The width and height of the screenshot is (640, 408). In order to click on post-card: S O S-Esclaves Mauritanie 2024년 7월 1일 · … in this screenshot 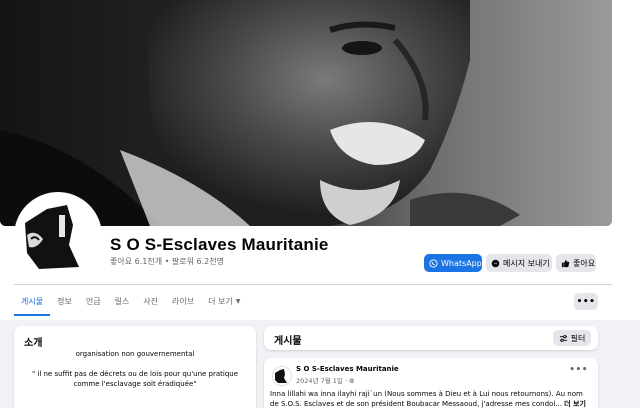, I will do `click(431, 383)`.